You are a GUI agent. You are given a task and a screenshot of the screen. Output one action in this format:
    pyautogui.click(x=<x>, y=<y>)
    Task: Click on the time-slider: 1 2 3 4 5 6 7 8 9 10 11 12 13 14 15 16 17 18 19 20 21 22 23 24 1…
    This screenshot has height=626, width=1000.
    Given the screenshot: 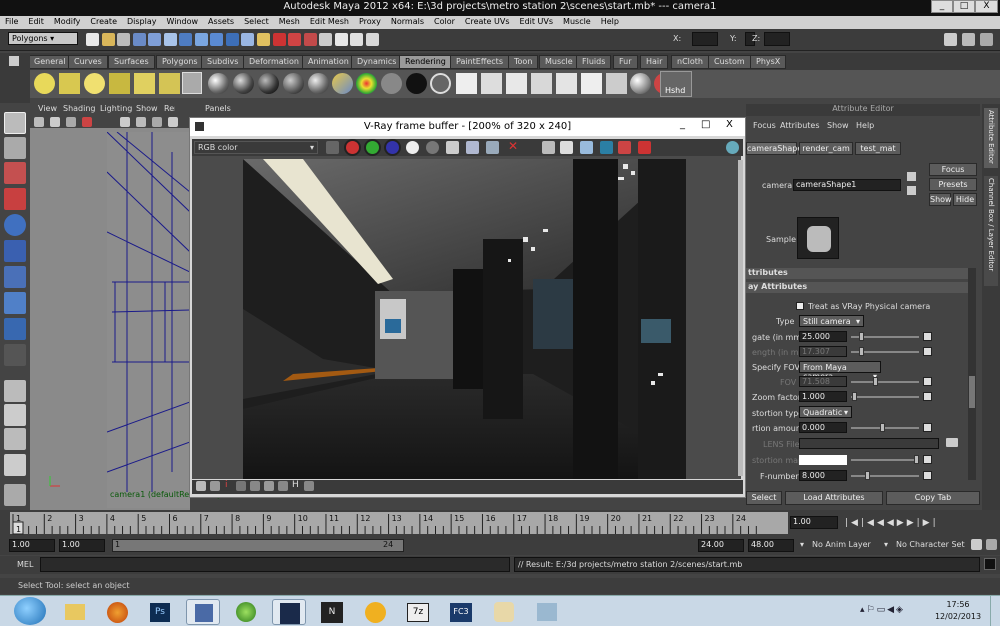 What is the action you would take?
    pyautogui.click(x=500, y=523)
    